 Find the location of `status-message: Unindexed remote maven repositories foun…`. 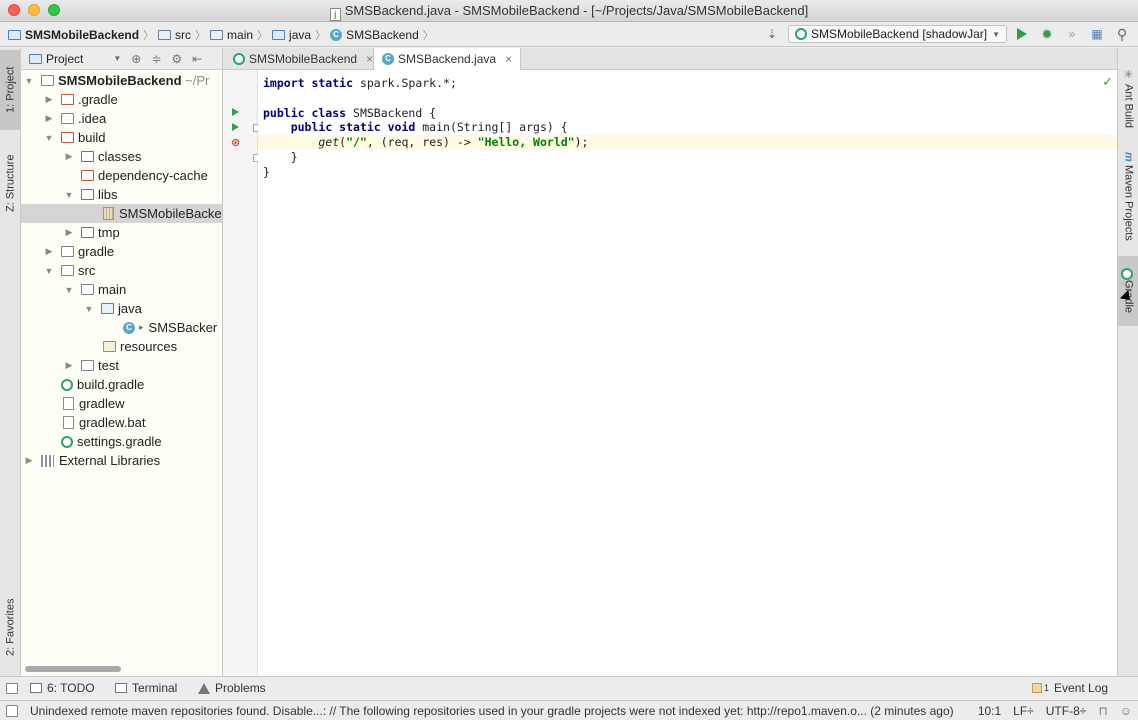

status-message: Unindexed remote maven repositories foun… is located at coordinates (492, 711).